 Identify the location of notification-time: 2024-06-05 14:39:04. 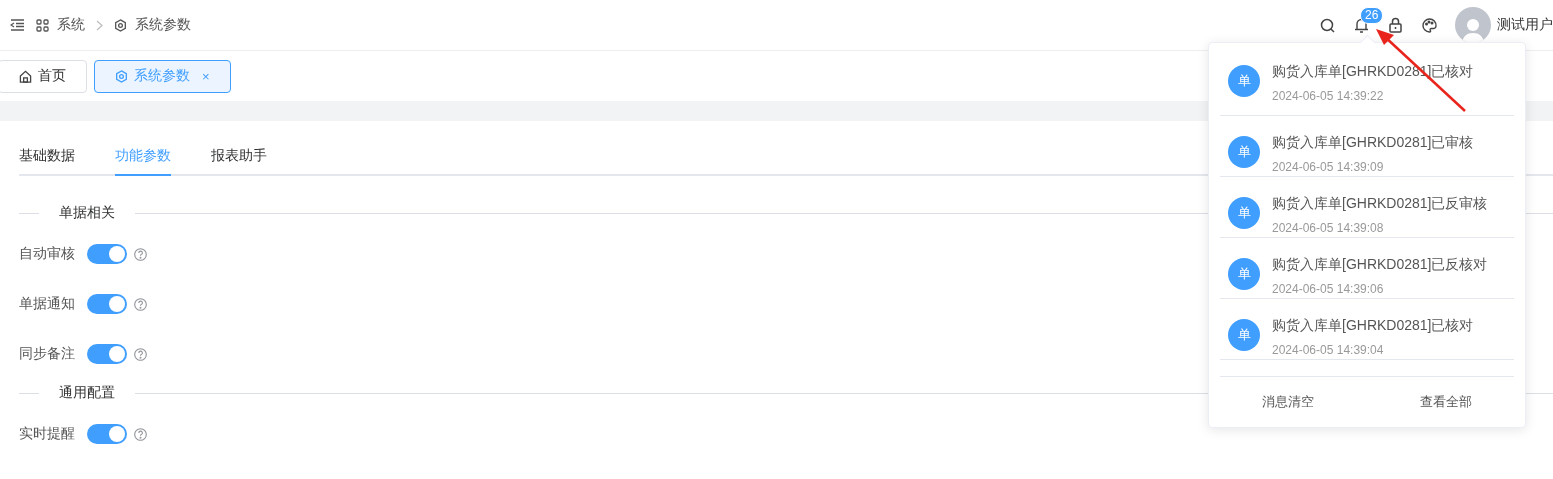
(1328, 350).